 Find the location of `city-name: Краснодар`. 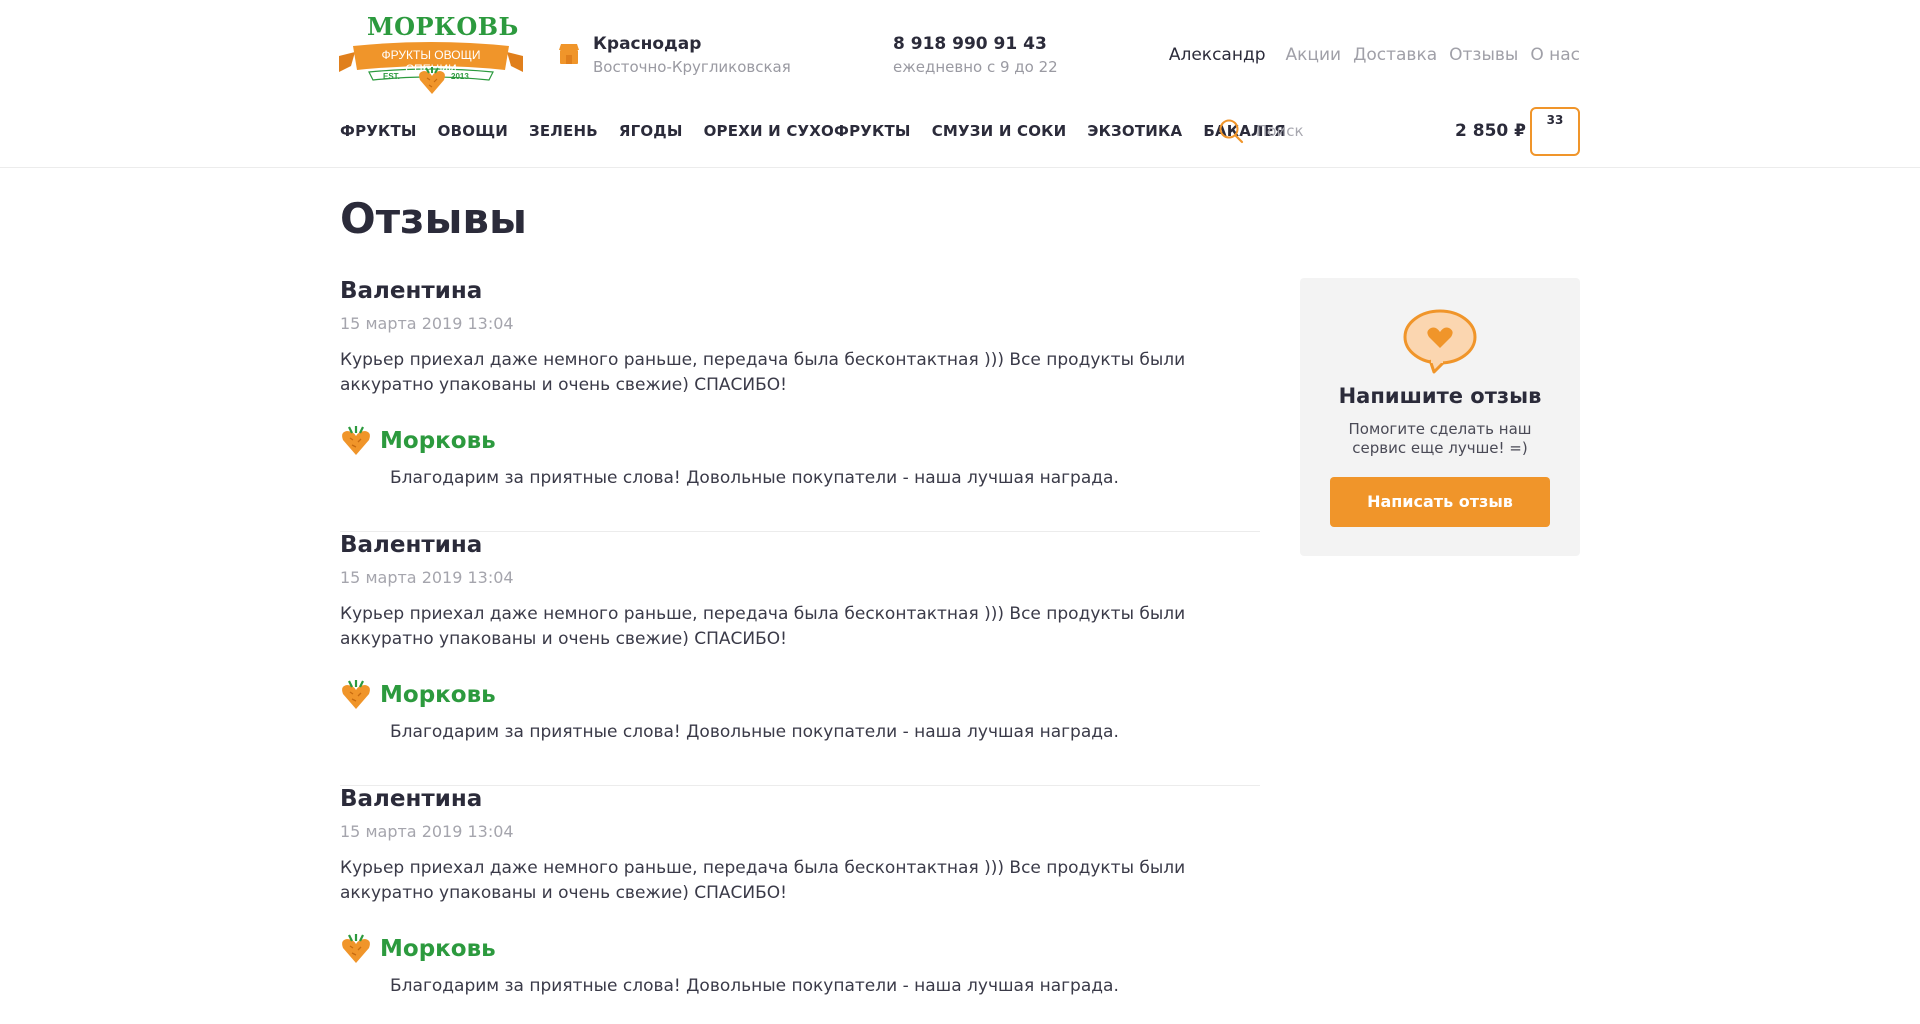

city-name: Краснодар is located at coordinates (647, 44).